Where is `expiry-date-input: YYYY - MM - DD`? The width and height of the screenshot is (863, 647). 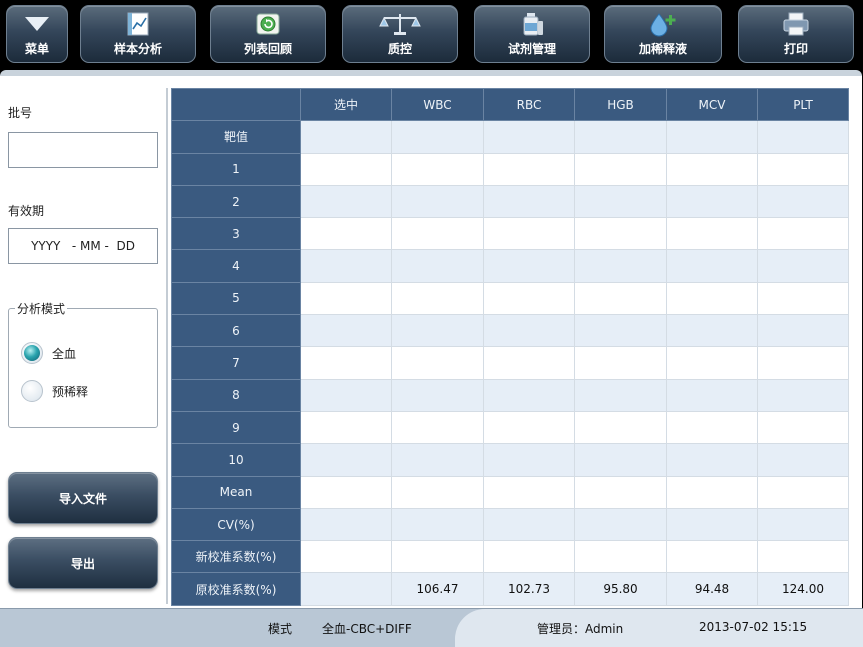 expiry-date-input: YYYY - MM - DD is located at coordinates (83, 246).